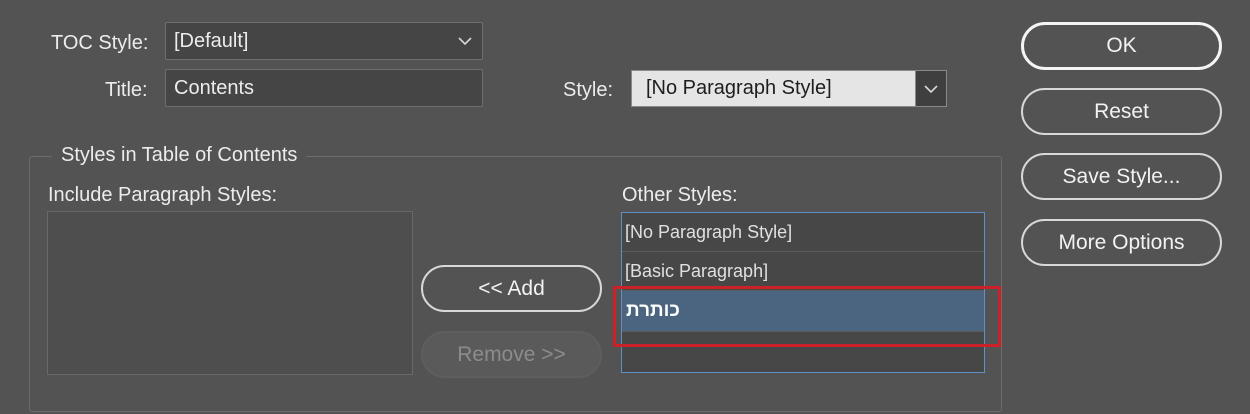 The width and height of the screenshot is (1250, 414). What do you see at coordinates (803, 311) in the screenshot?
I see `list-item-selected: כותרת` at bounding box center [803, 311].